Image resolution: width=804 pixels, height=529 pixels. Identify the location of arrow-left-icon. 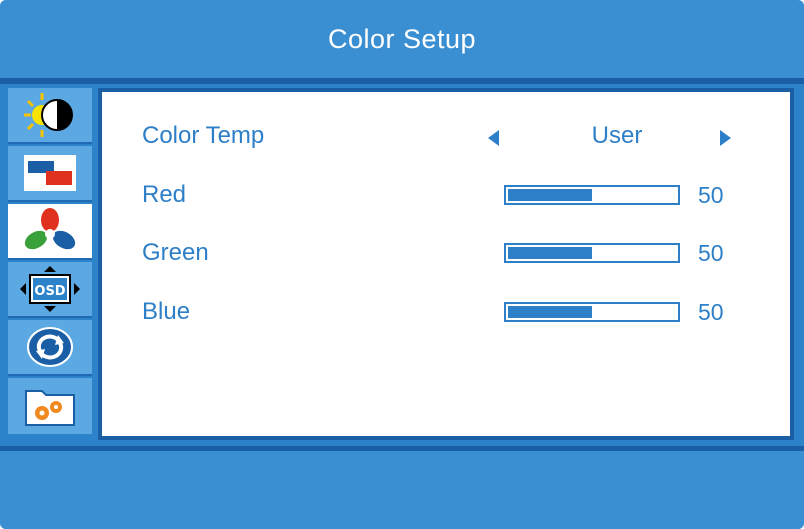
(493, 138).